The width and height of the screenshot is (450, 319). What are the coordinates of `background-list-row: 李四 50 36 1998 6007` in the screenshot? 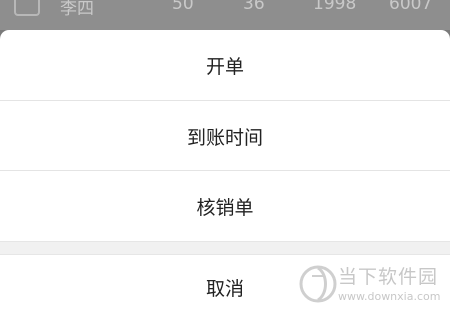 It's located at (225, 15).